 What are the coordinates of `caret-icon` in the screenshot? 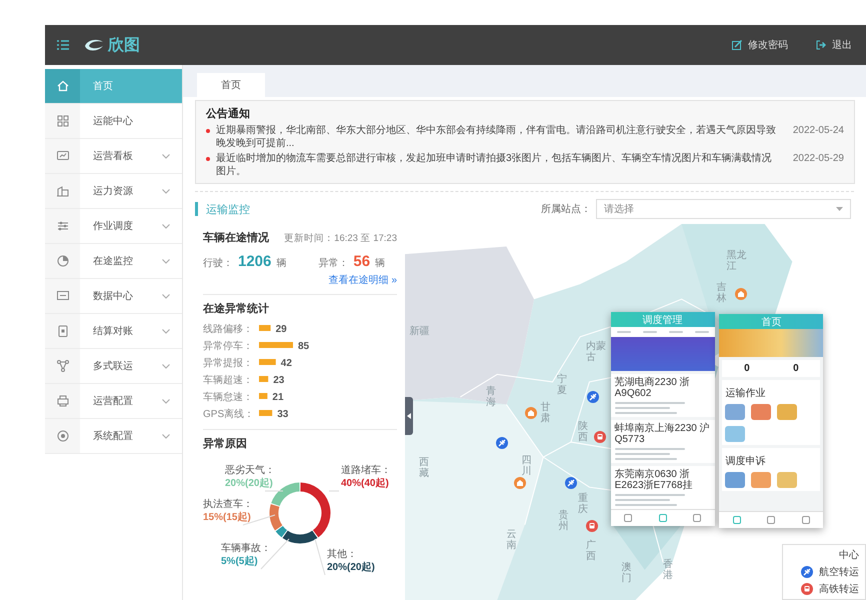 It's located at (409, 415).